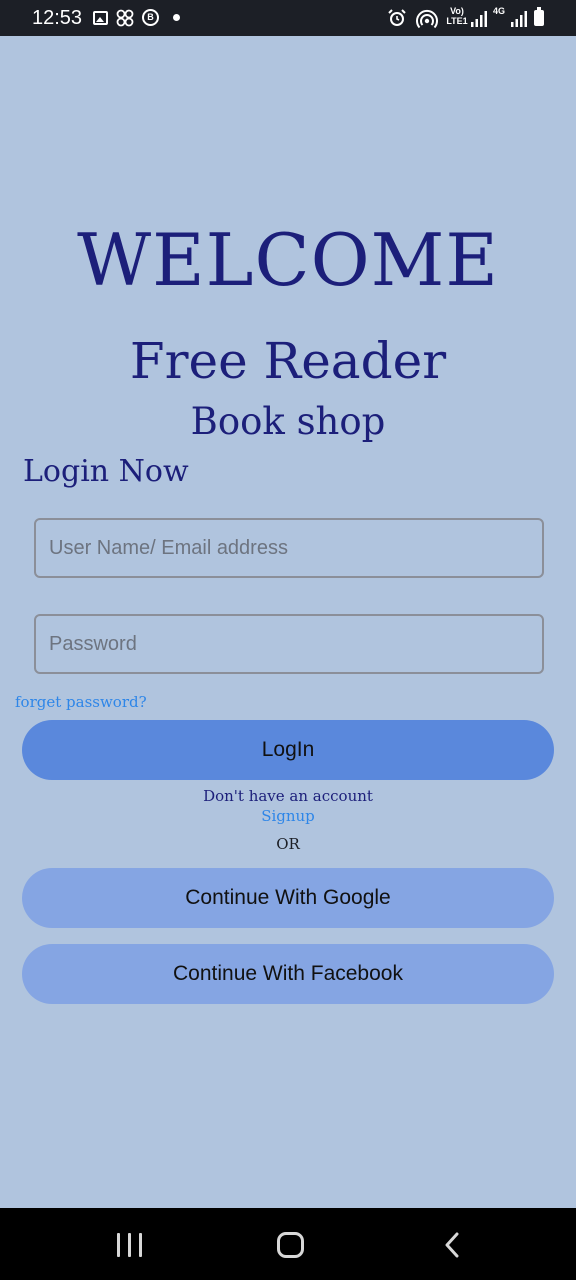  I want to click on username-field-container, so click(289, 548).